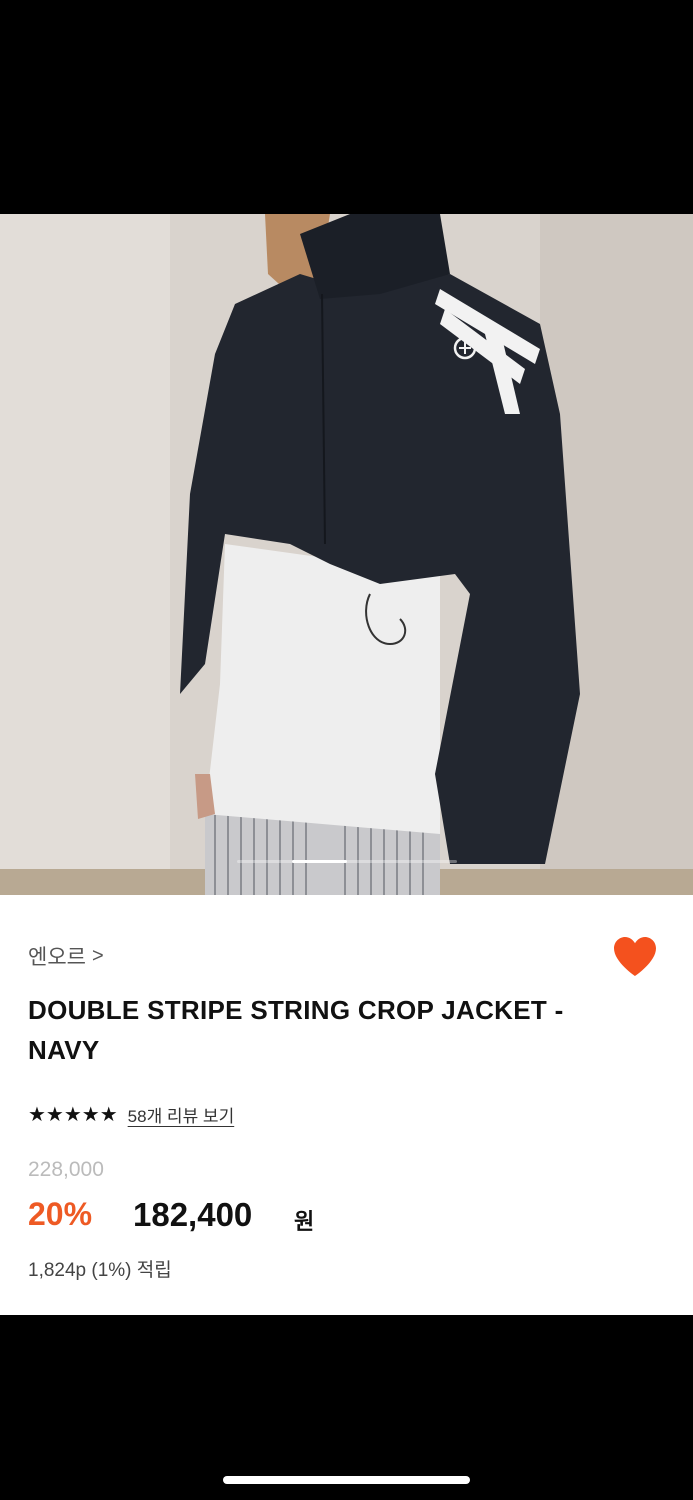 The width and height of the screenshot is (693, 1500). I want to click on chevron-right-icon: >, so click(97, 955).